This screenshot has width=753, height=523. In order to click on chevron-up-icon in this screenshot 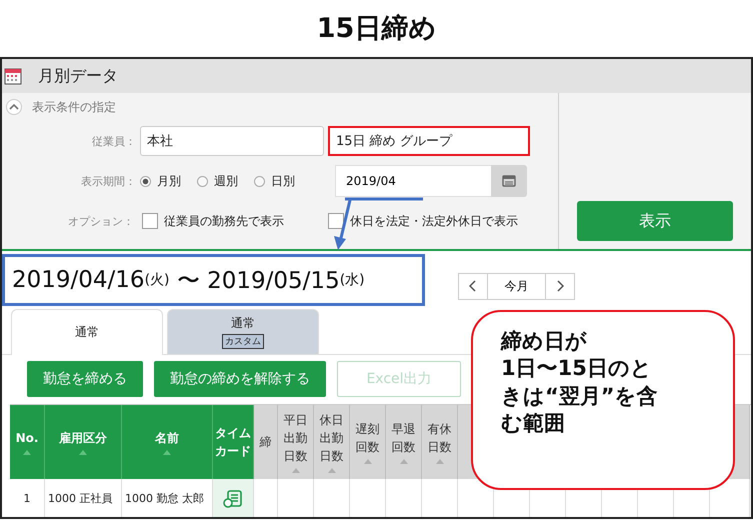, I will do `click(14, 107)`.